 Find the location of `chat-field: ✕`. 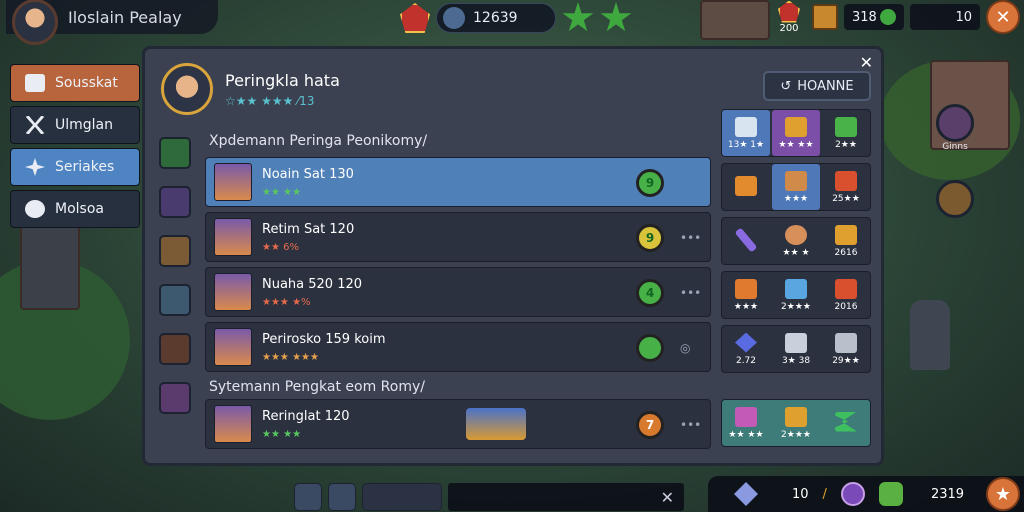

chat-field: ✕ is located at coordinates (566, 497).